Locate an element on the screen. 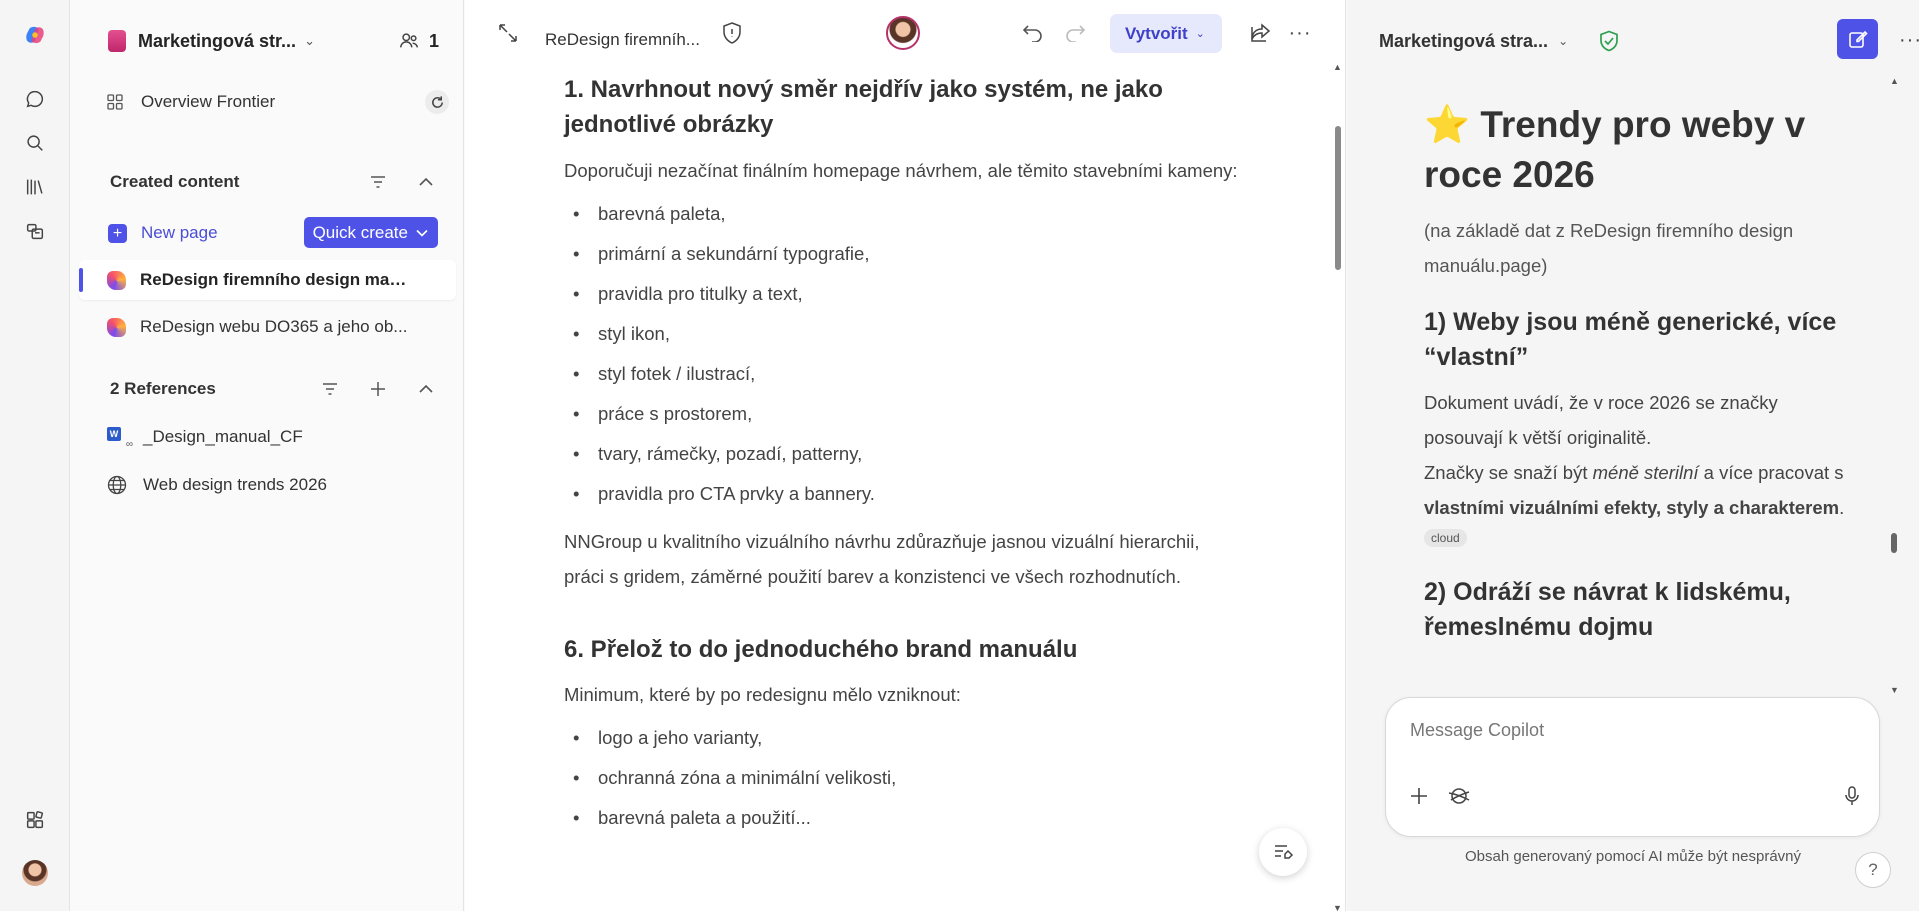 Image resolution: width=1919 pixels, height=911 pixels. trend-text: . is located at coordinates (1842, 507).